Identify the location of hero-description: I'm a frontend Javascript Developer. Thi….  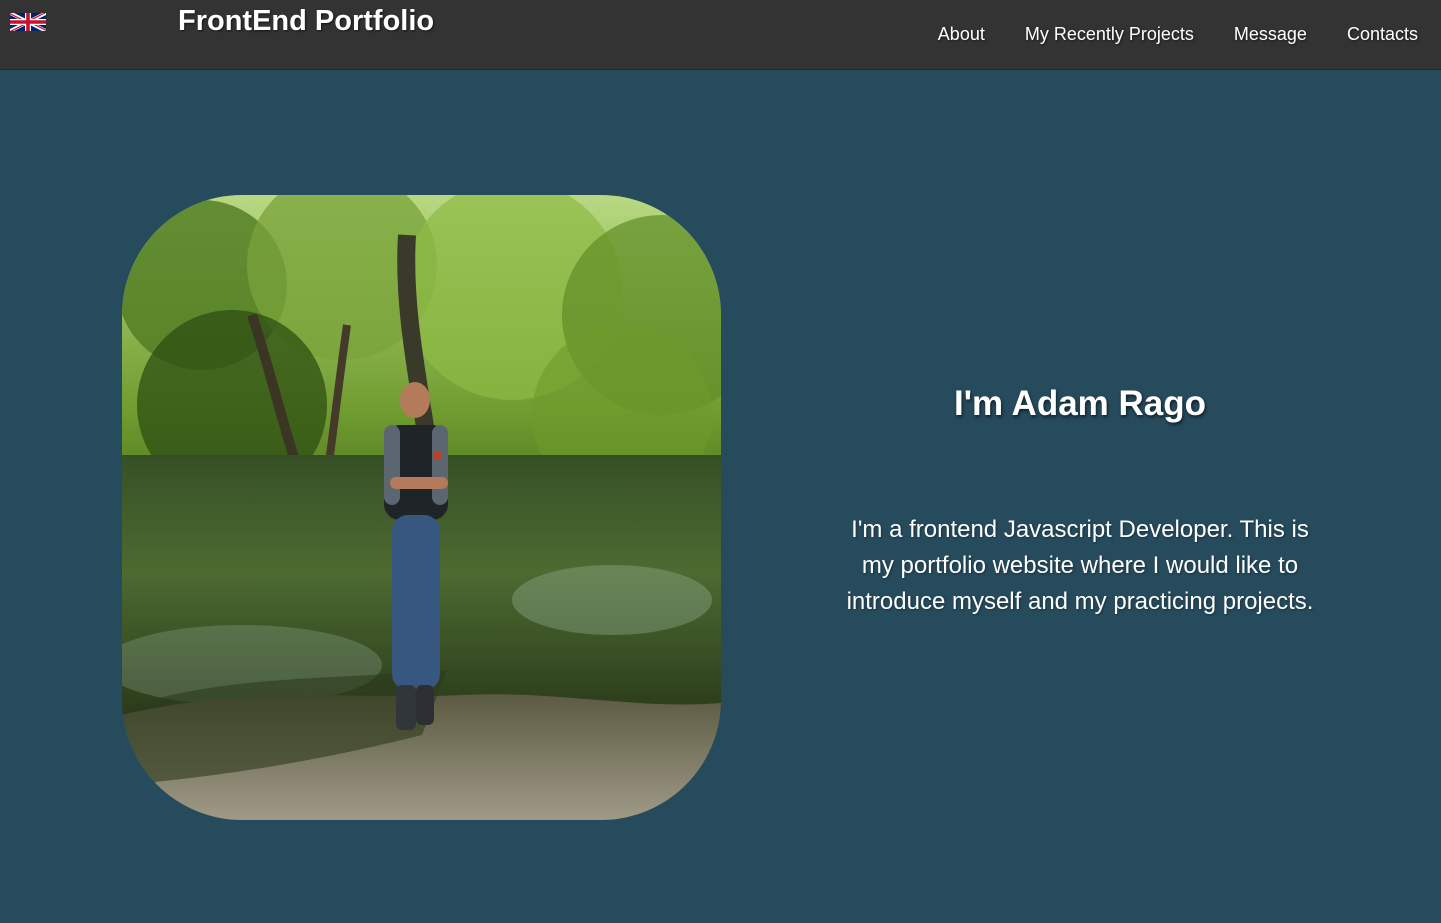
(1080, 565).